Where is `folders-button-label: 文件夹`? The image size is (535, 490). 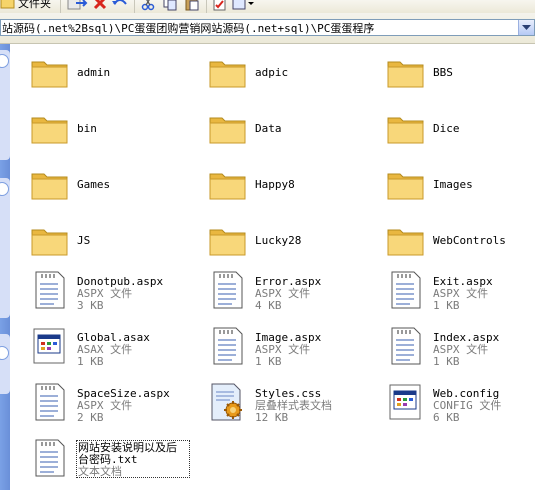 folders-button-label: 文件夹 is located at coordinates (34, 5).